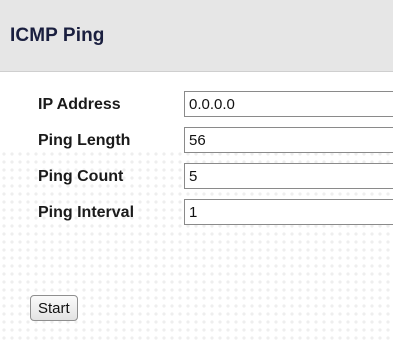 The width and height of the screenshot is (393, 343). What do you see at coordinates (288, 140) in the screenshot?
I see `ping-length-input` at bounding box center [288, 140].